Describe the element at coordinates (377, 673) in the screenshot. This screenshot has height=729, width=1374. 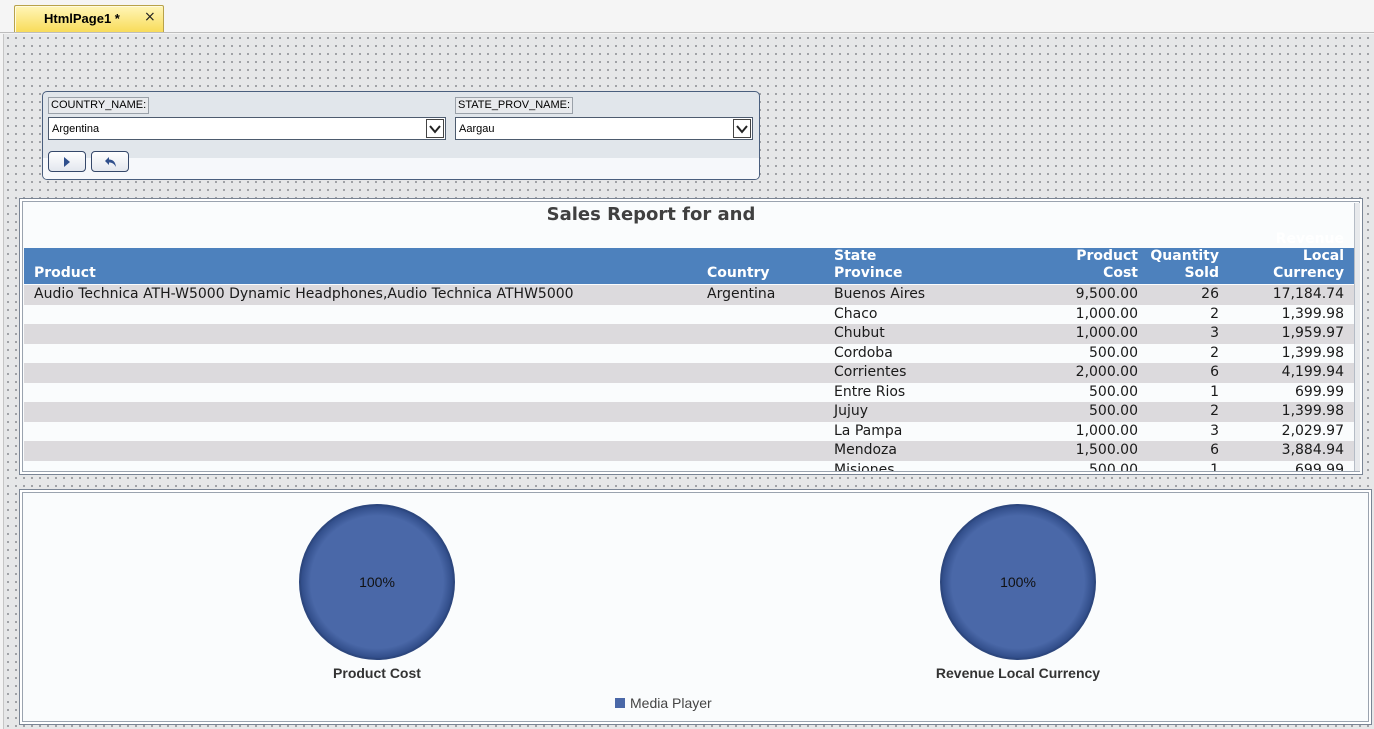
I see `chart-title: Product Cost` at that location.